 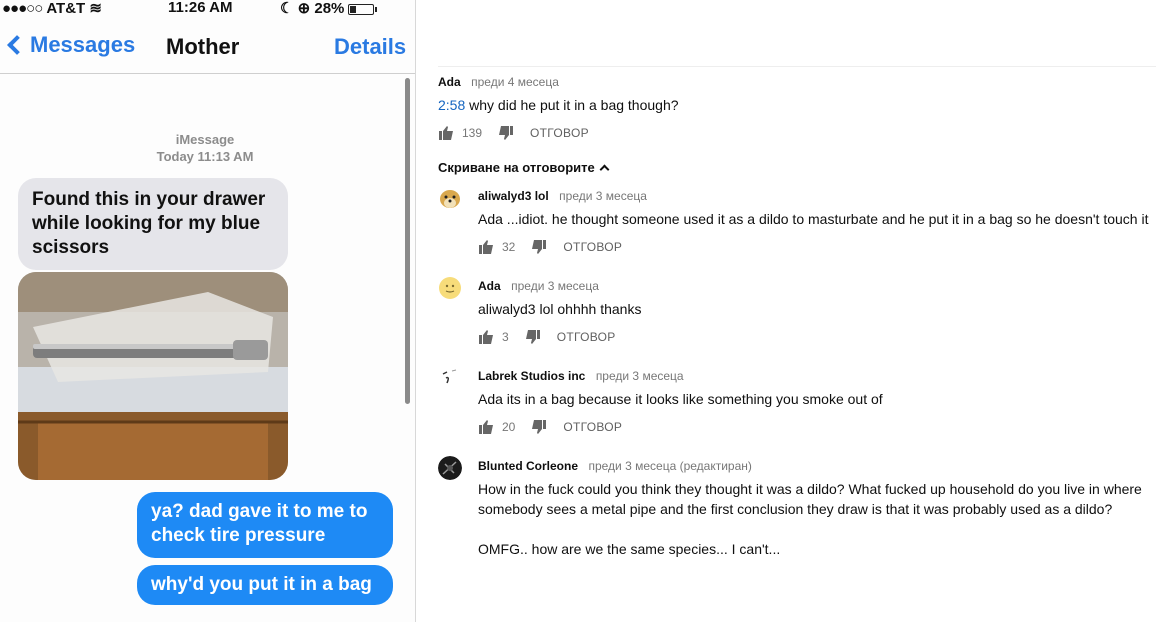 I want to click on logo-avatar, so click(x=450, y=378).